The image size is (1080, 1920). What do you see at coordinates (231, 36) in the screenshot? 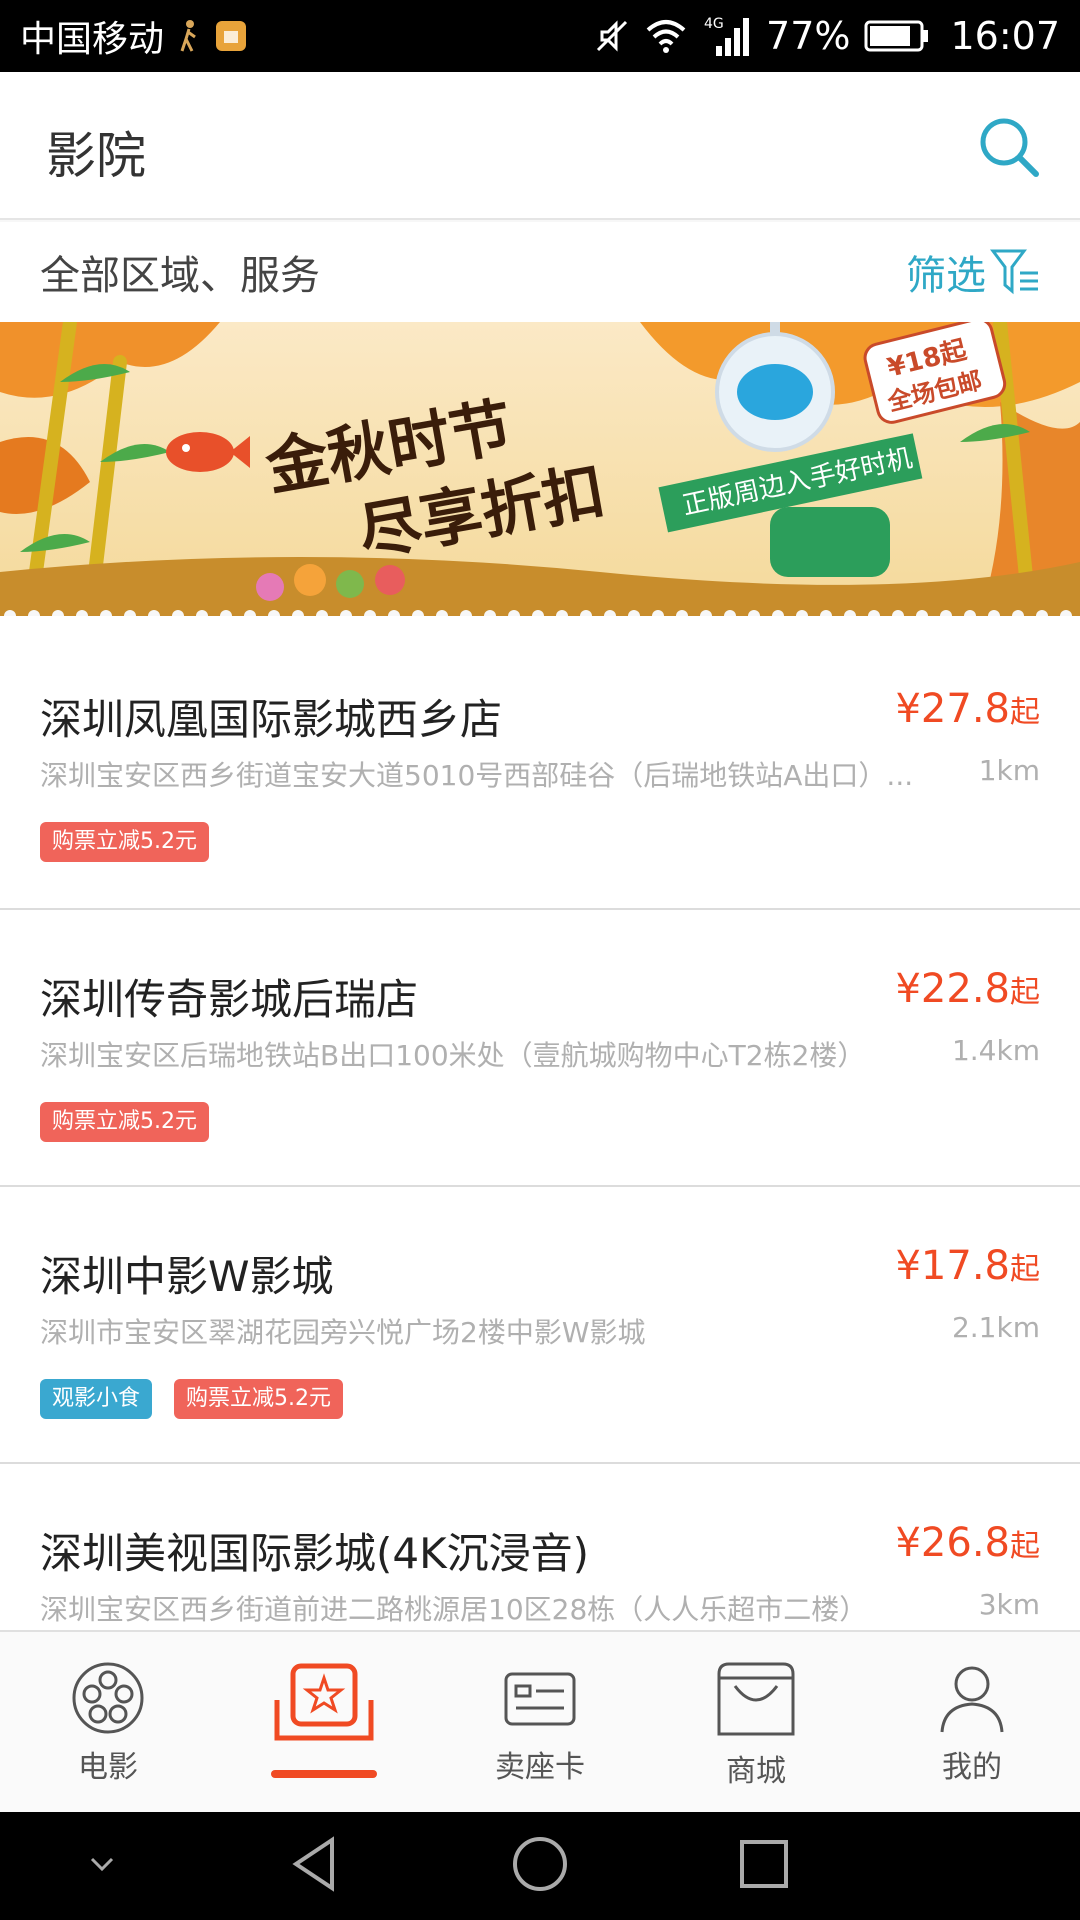
I see `bag-notification-icon` at bounding box center [231, 36].